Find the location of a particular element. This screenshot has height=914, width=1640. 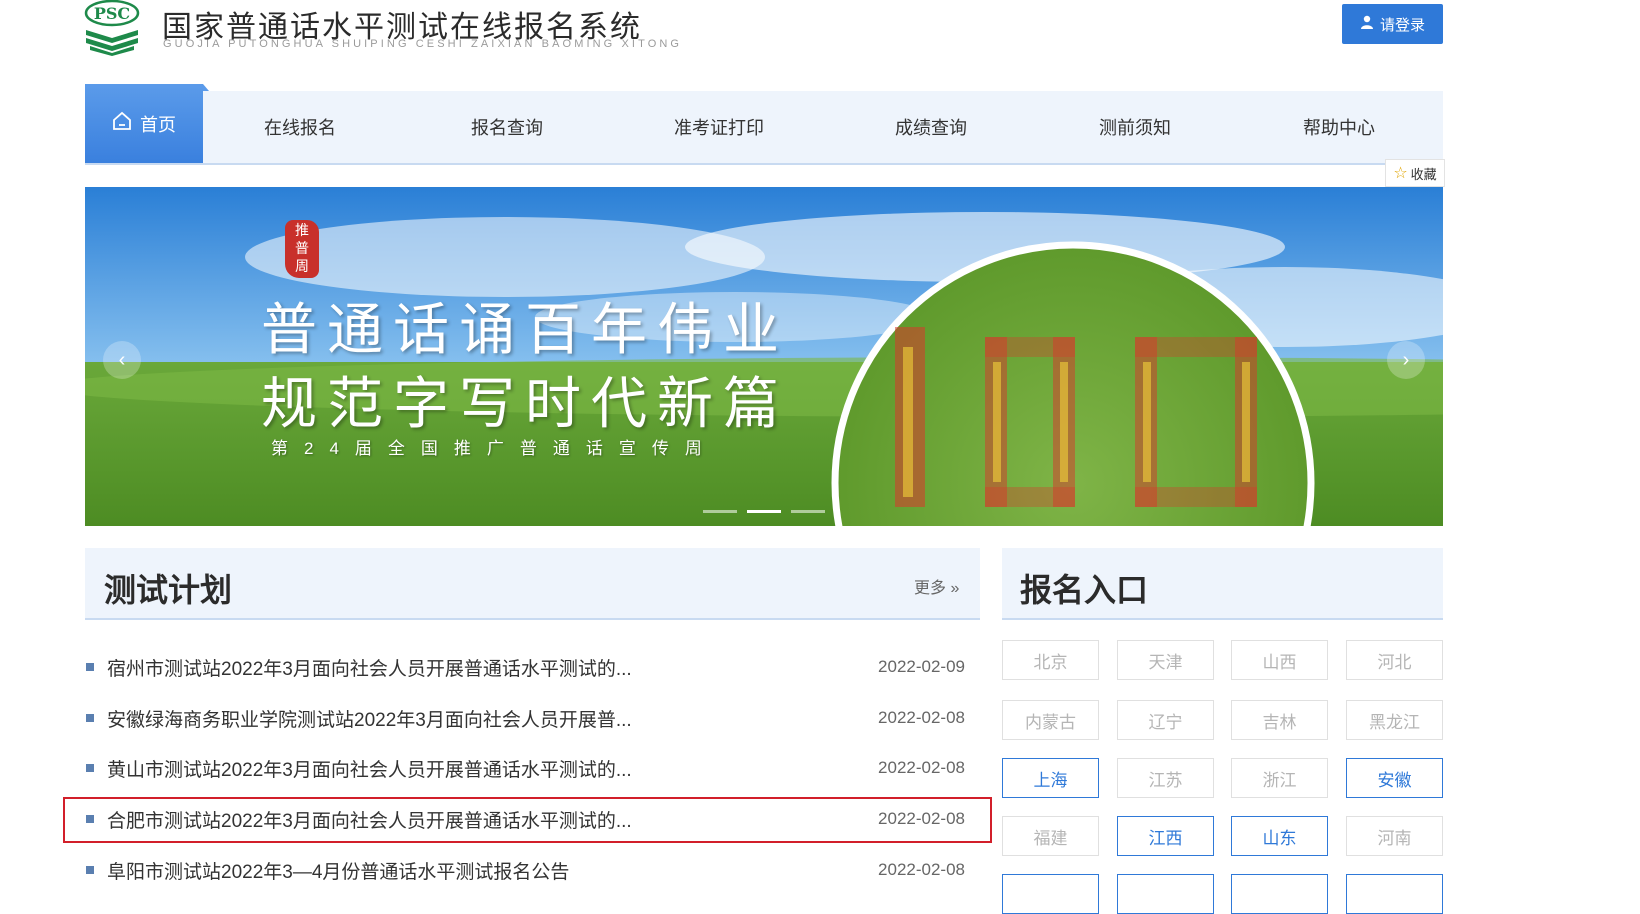

nav-home-label: 首页 is located at coordinates (158, 124).